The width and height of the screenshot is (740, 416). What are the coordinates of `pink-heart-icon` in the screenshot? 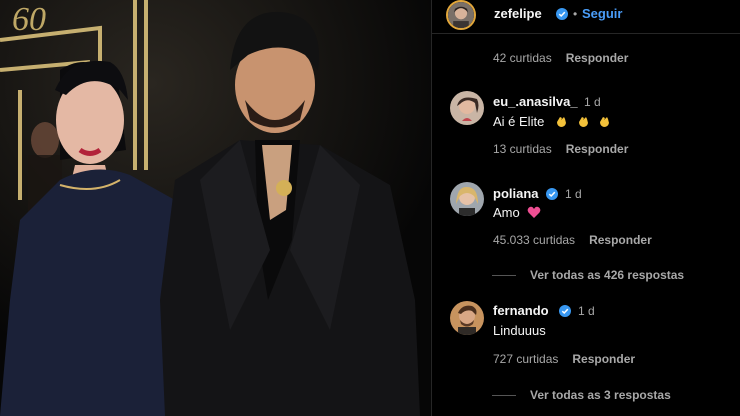 It's located at (534, 214).